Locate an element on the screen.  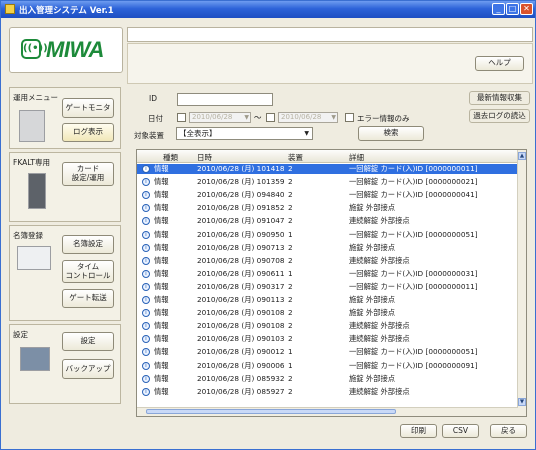
miwa-logo-text: MIWA is located at coordinates (75, 49).